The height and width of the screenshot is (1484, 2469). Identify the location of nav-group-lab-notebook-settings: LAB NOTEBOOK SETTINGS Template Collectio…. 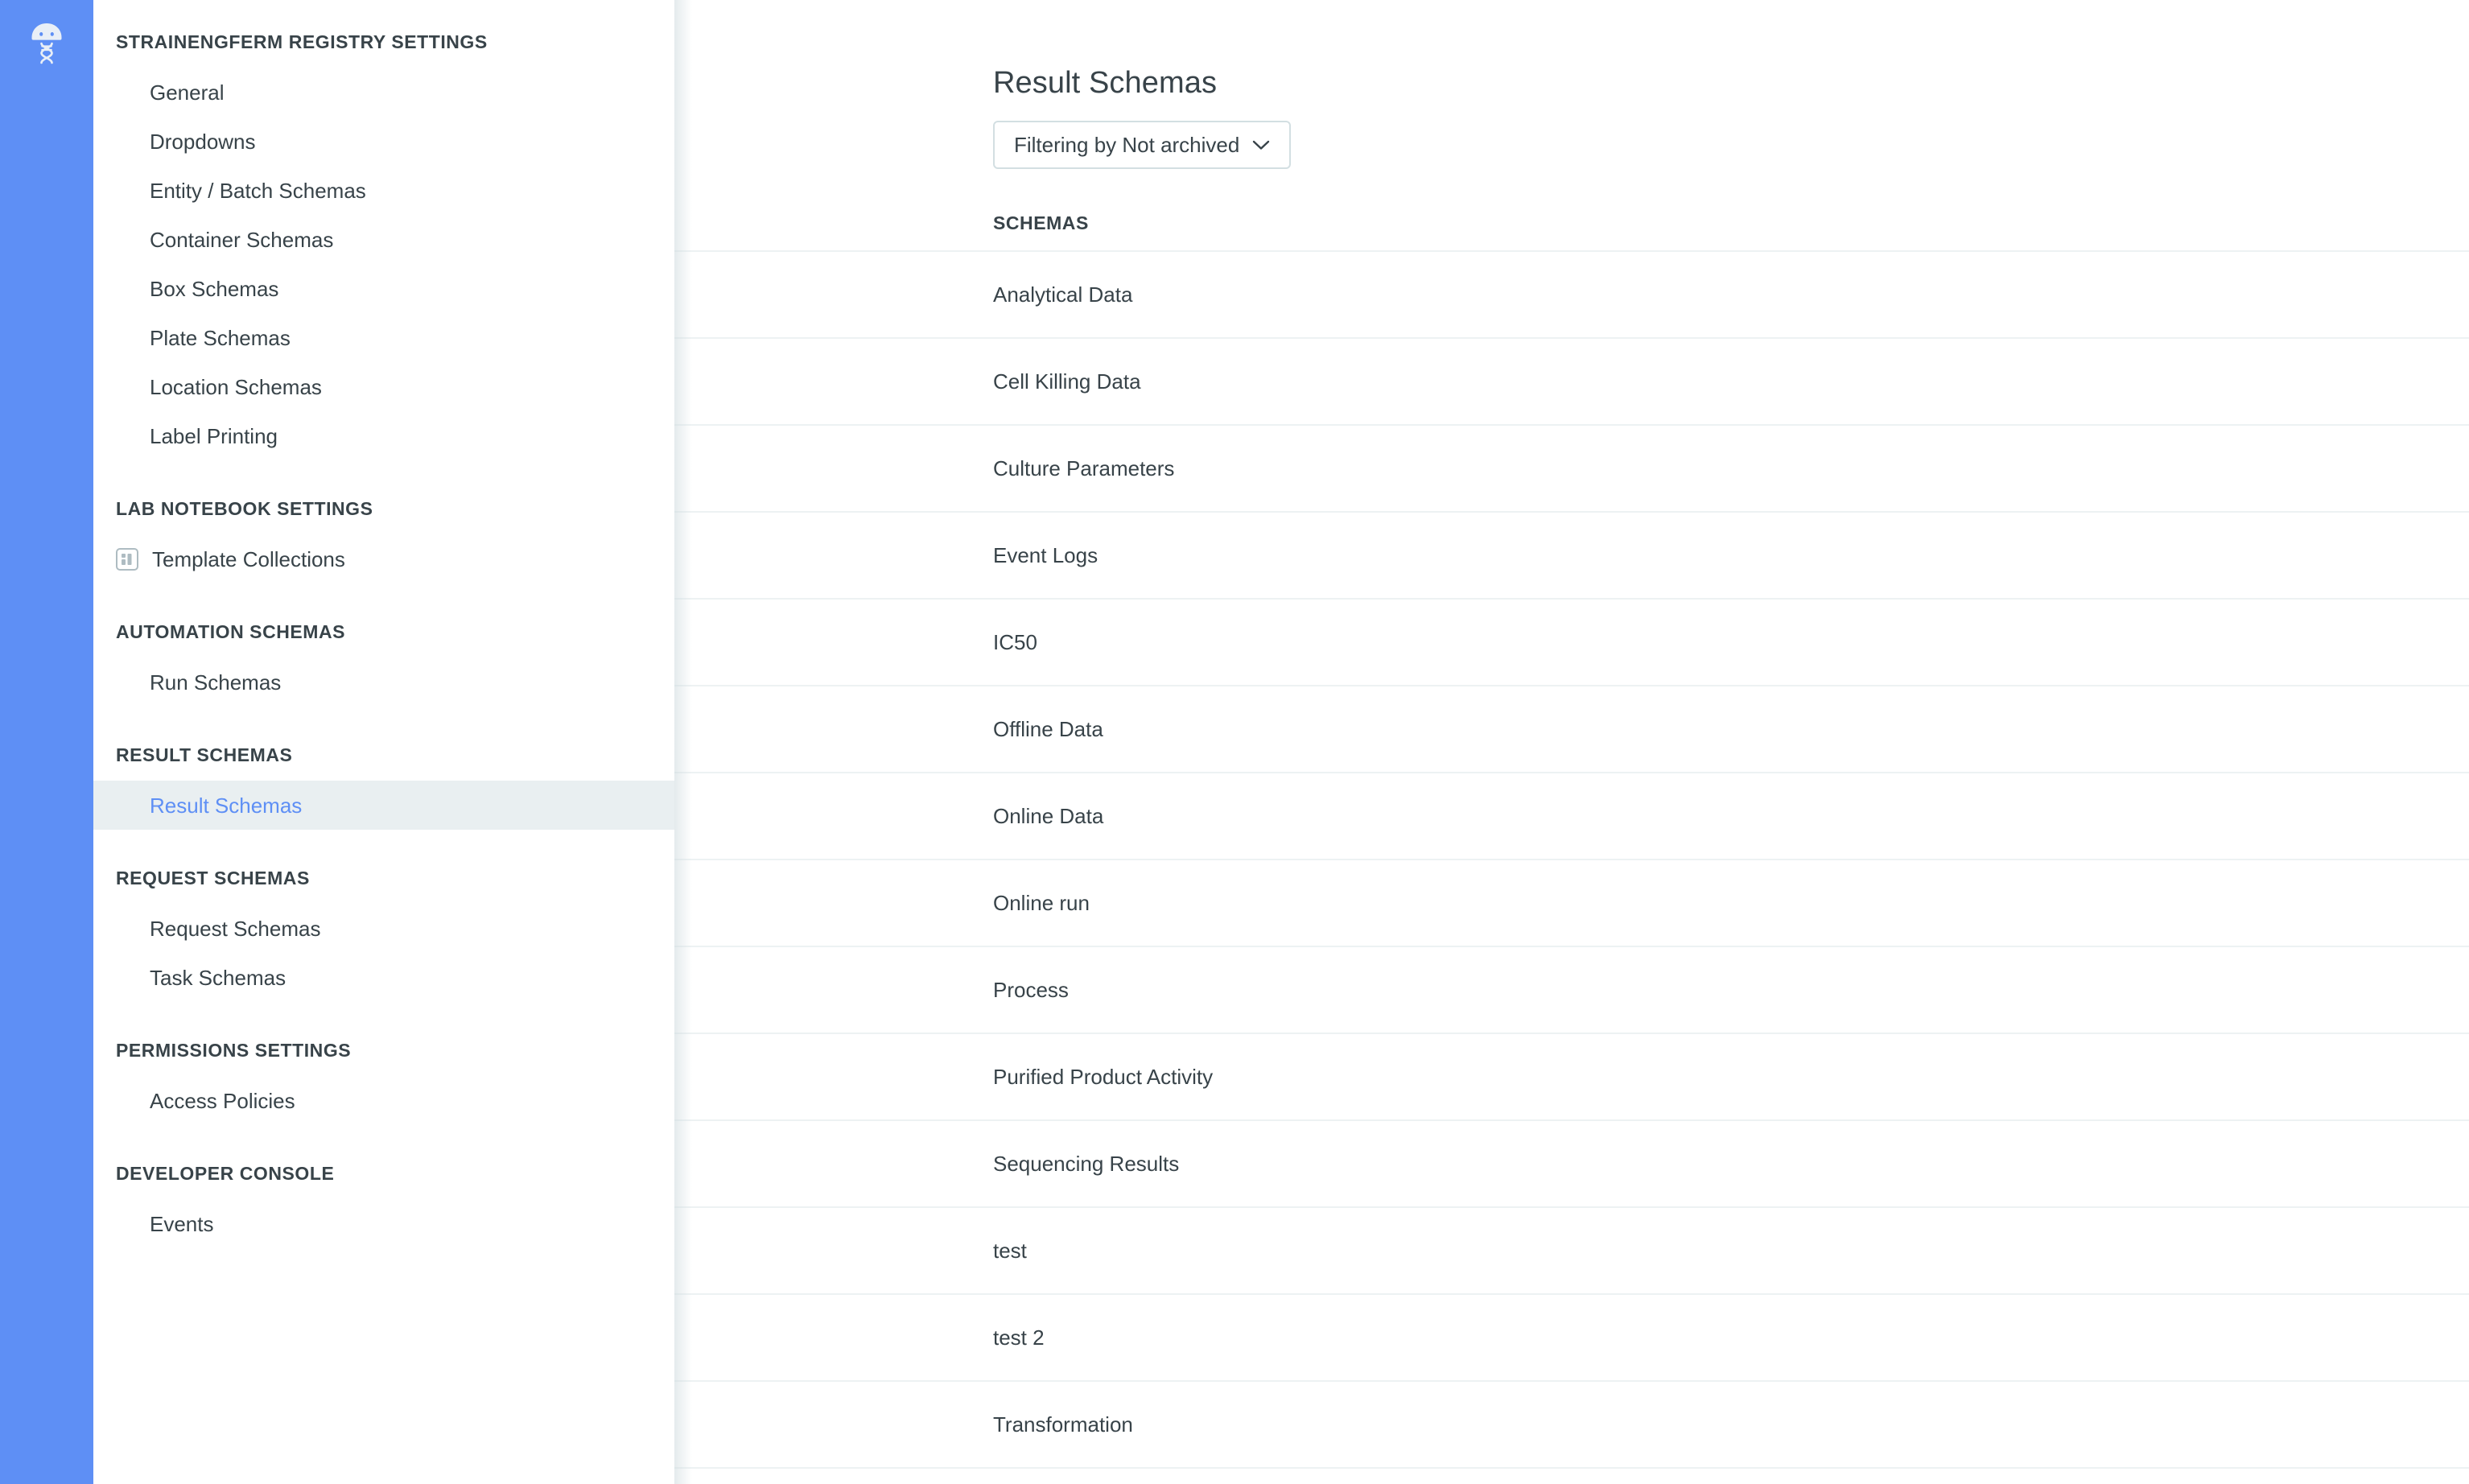
(383, 540).